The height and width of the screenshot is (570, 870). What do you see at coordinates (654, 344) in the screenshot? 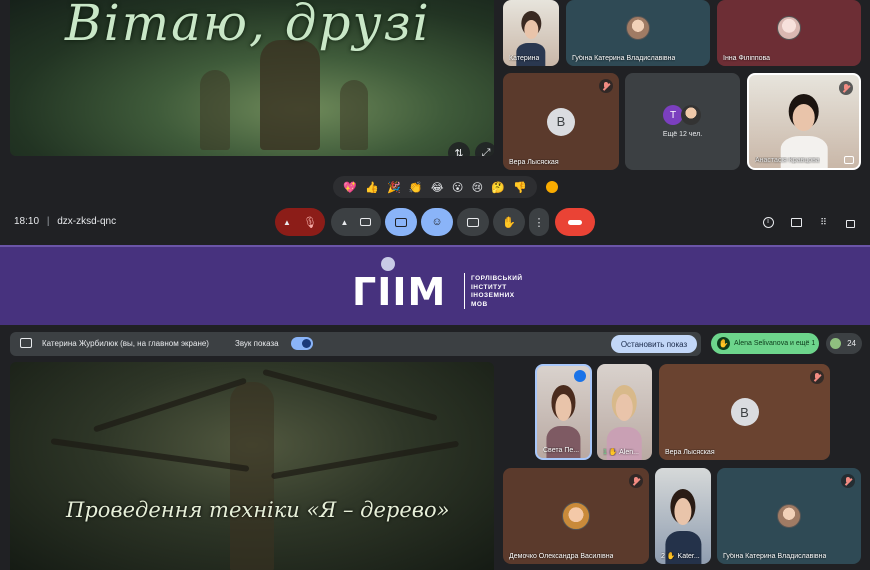
I see `stop-sharing-button: Остановить показ` at bounding box center [654, 344].